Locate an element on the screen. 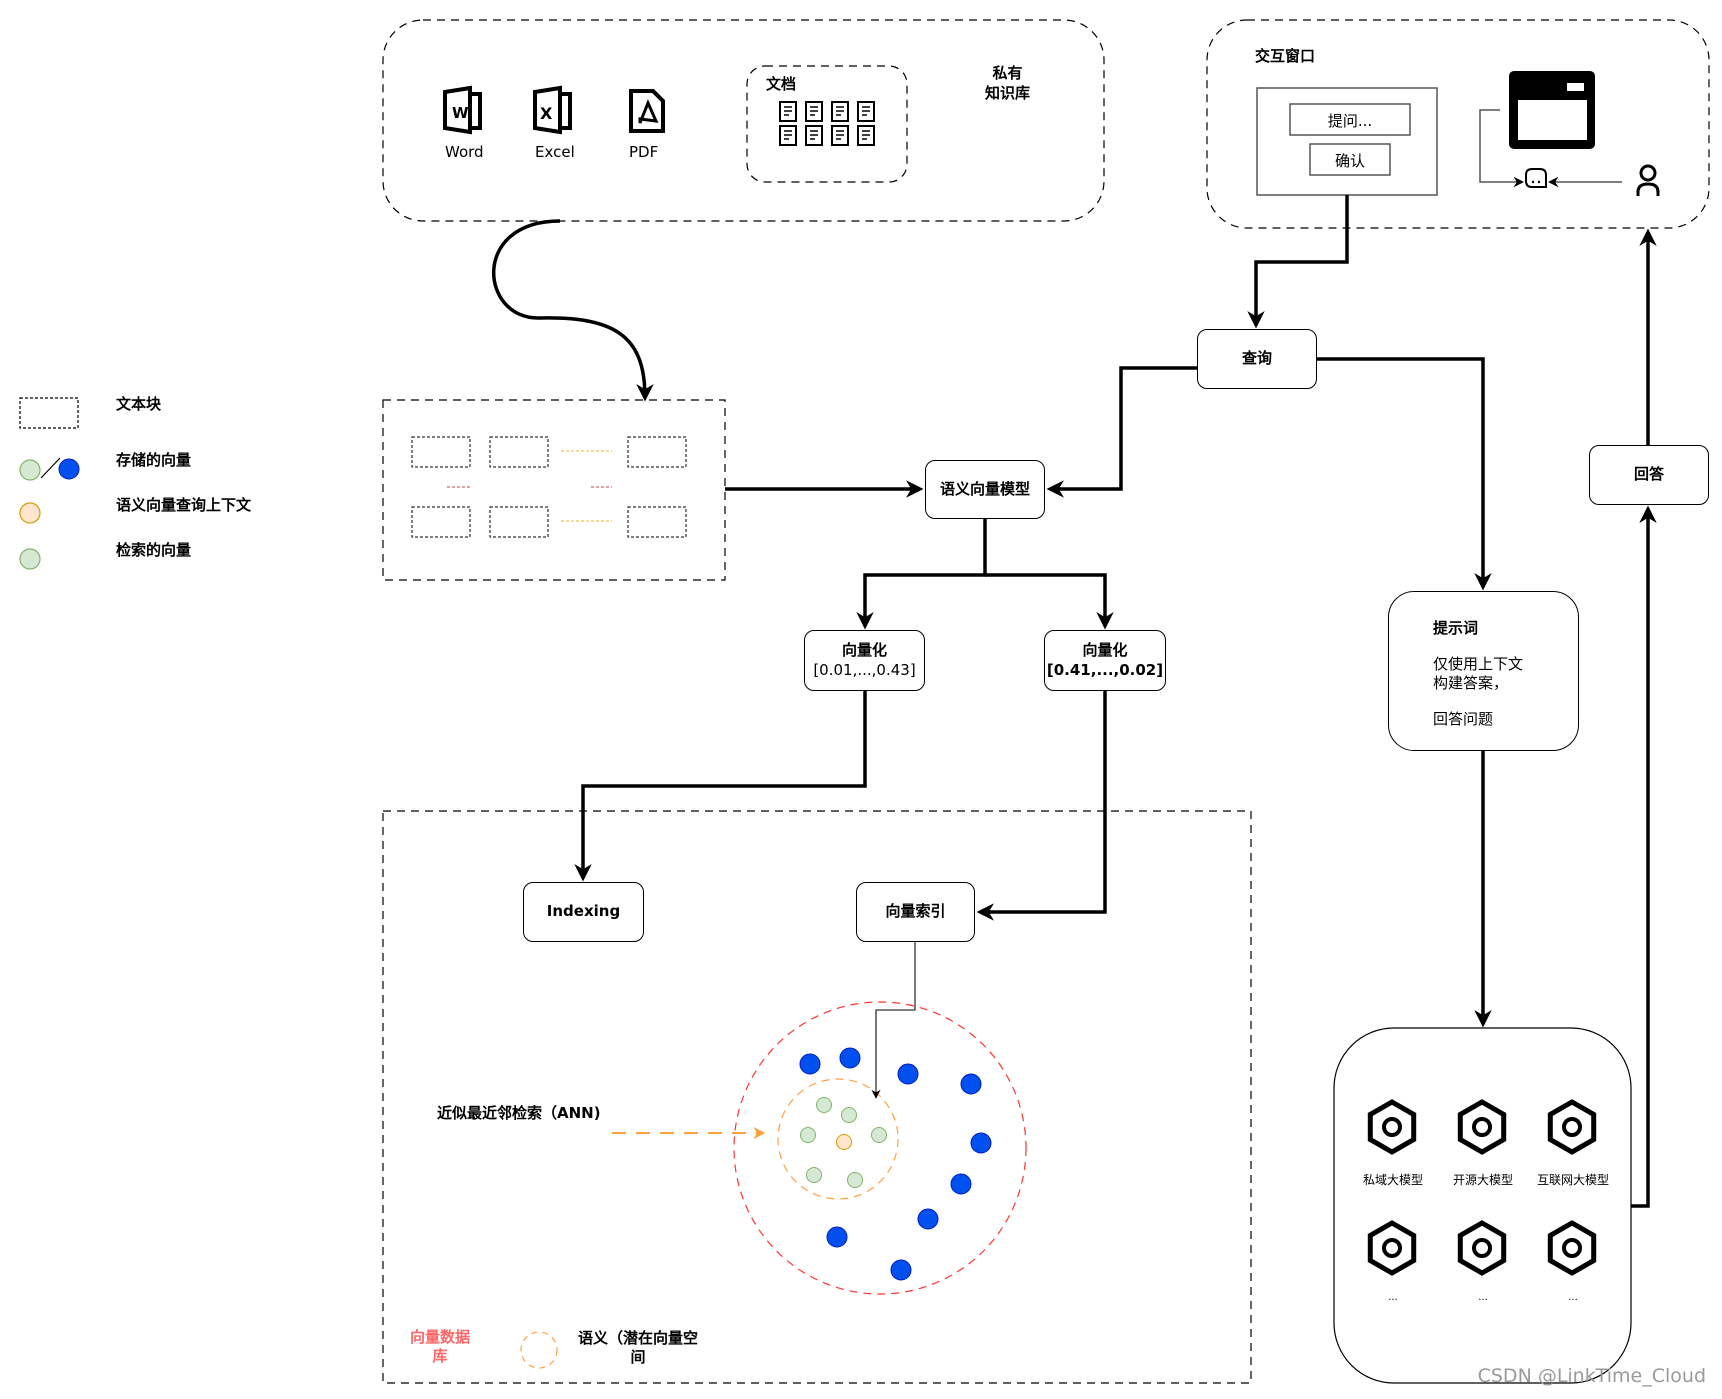 This screenshot has height=1399, width=1722. pdf-label: PDF is located at coordinates (644, 152).